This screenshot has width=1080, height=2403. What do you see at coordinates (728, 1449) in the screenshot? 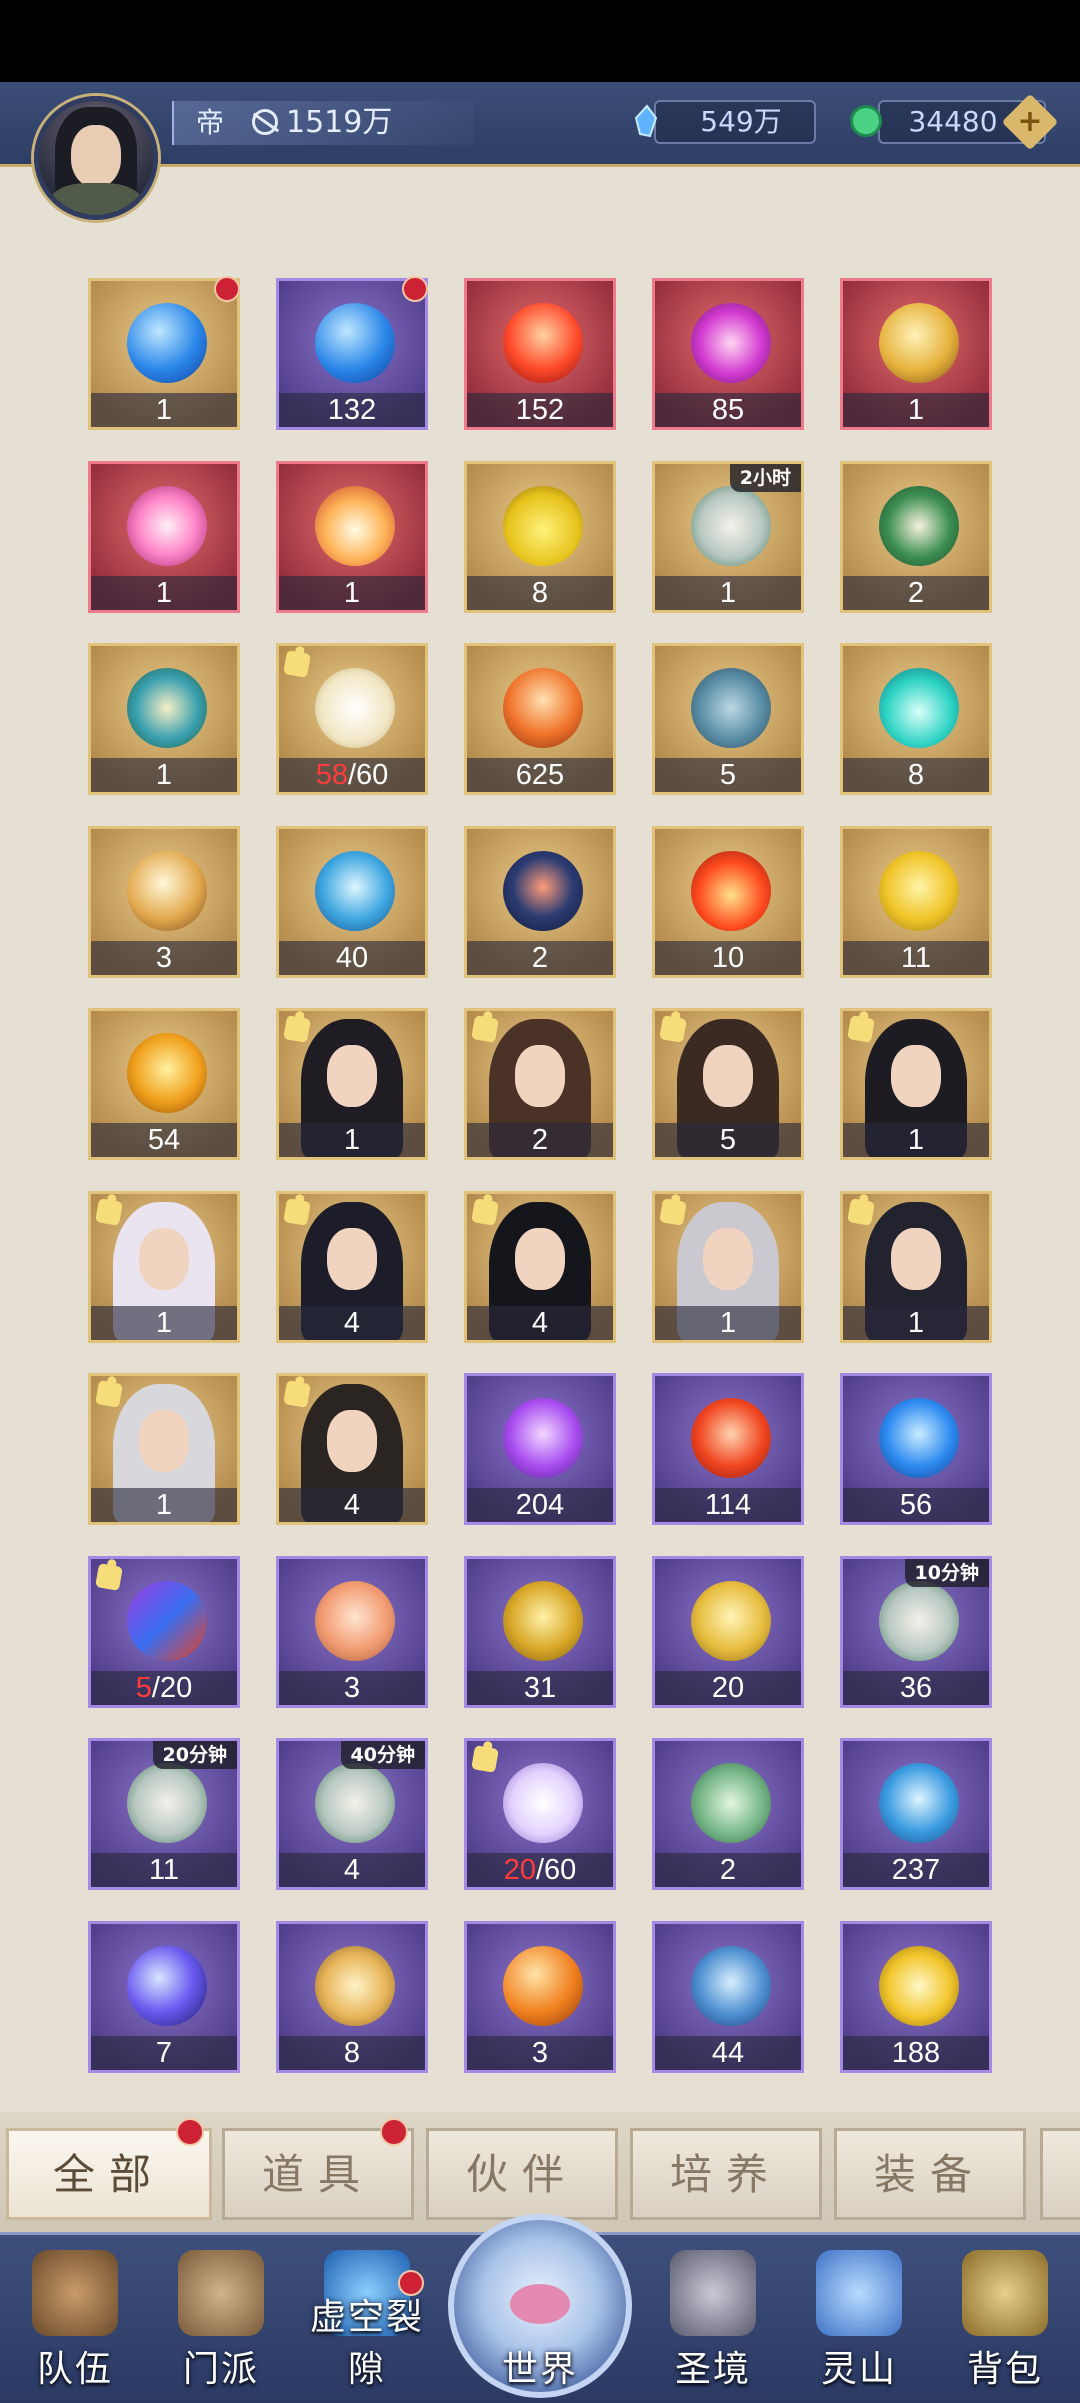
I see `inventory-item: 114` at bounding box center [728, 1449].